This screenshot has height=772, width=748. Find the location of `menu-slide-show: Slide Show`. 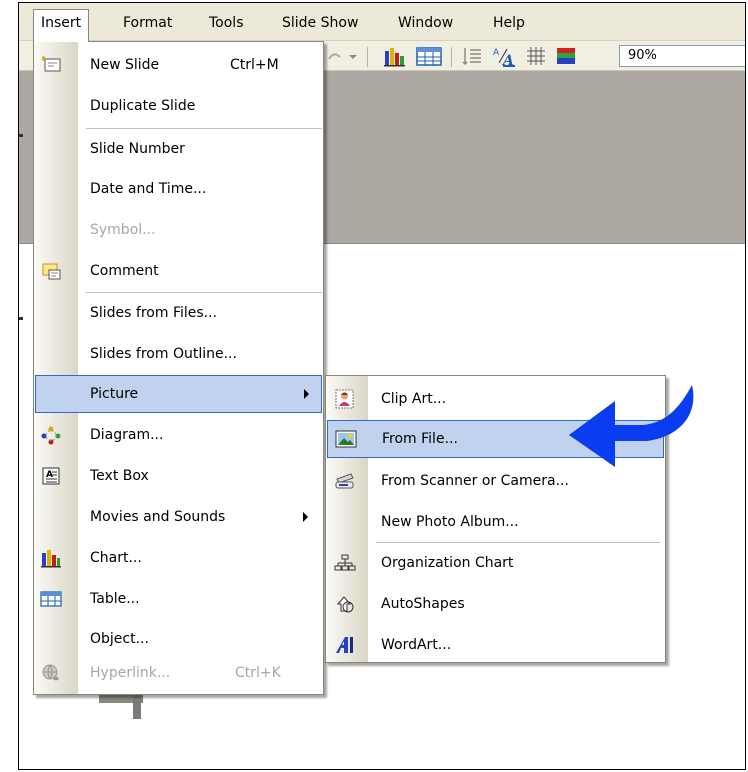

menu-slide-show: Slide Show is located at coordinates (320, 23).